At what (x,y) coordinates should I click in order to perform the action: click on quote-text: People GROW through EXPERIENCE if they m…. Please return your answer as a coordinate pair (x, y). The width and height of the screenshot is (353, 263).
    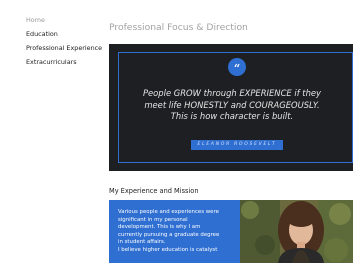
    Looking at the image, I should click on (232, 105).